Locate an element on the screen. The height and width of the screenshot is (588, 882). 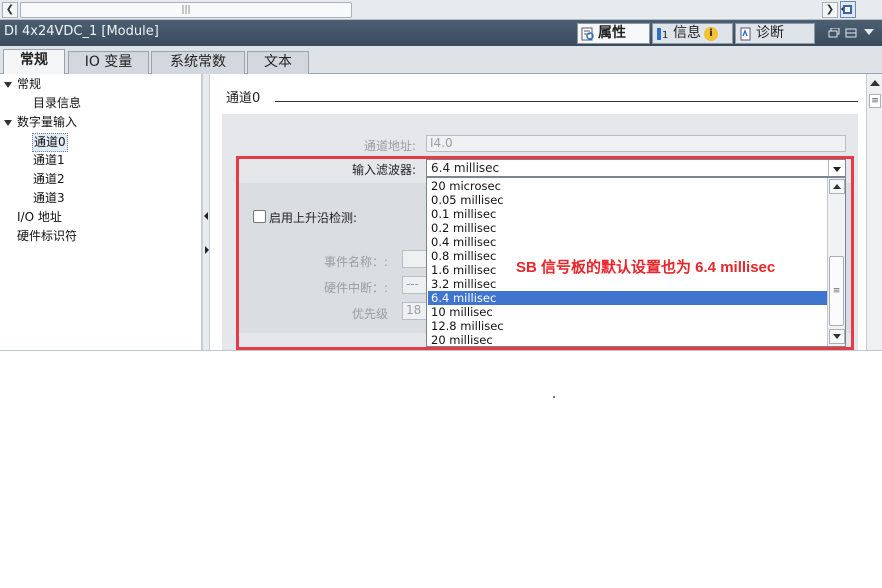
annotation-text: SB 信号板的默认设置也为 6.4 millisec is located at coordinates (646, 267).